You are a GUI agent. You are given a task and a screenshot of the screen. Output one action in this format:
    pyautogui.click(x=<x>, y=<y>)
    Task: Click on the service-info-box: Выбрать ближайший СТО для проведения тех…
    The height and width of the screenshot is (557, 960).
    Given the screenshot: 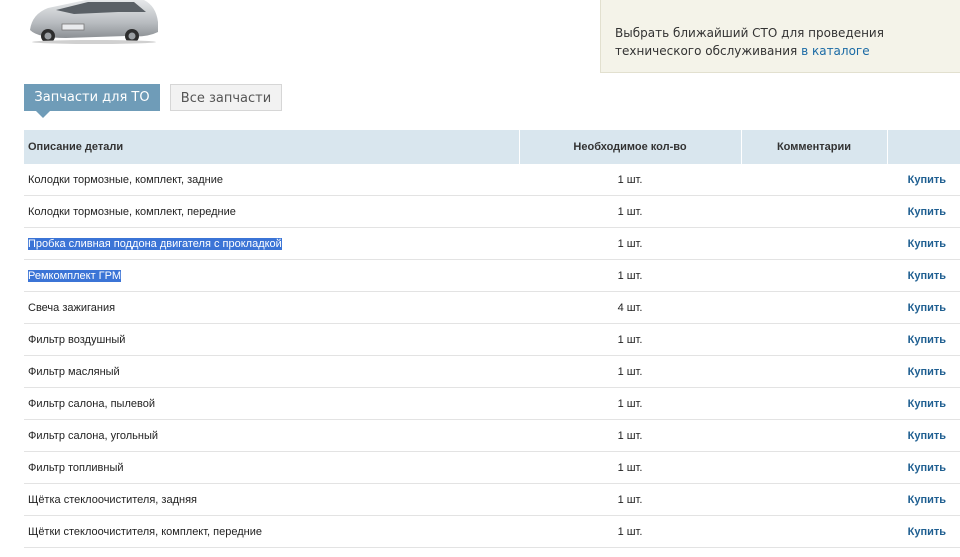 What is the action you would take?
    pyautogui.click(x=780, y=36)
    